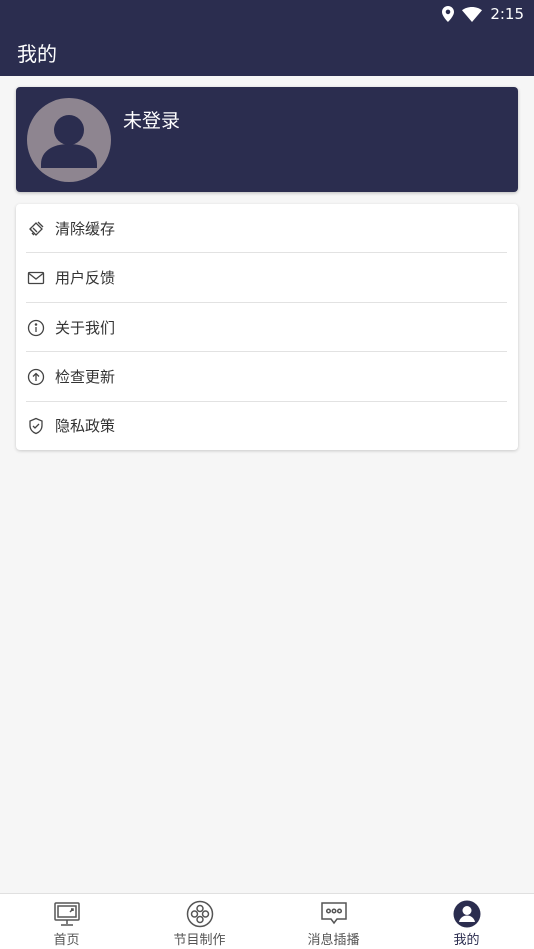 This screenshot has width=534, height=949. What do you see at coordinates (151, 119) in the screenshot?
I see `login-status-label: 未登录` at bounding box center [151, 119].